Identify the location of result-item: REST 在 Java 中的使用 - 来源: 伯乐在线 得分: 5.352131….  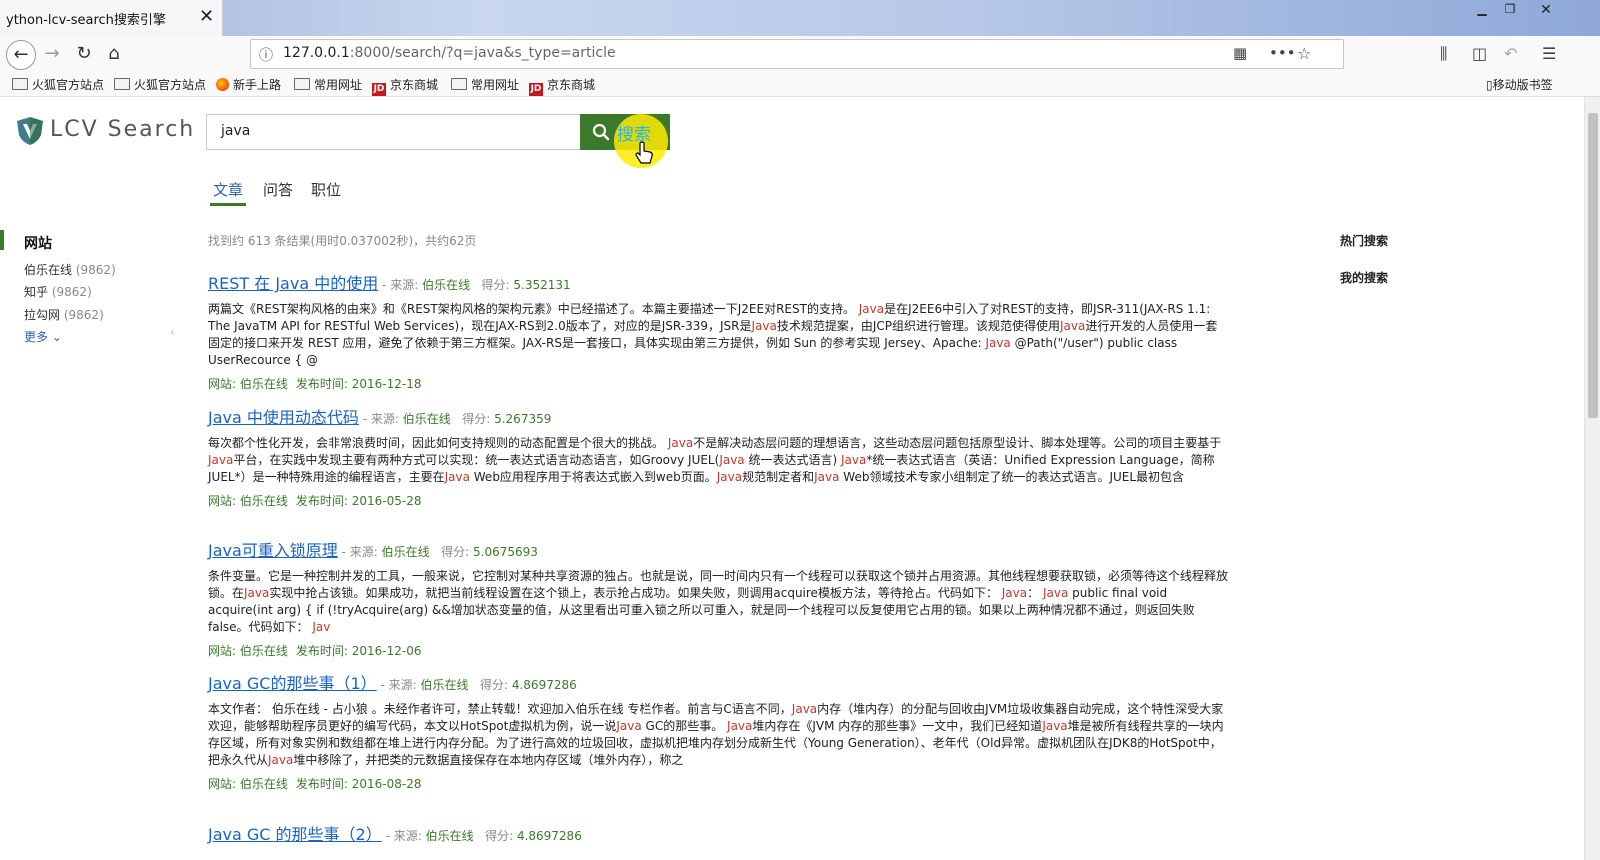
(718, 331).